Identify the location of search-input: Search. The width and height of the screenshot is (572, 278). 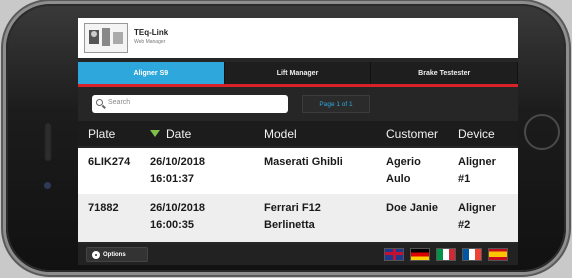
(190, 104).